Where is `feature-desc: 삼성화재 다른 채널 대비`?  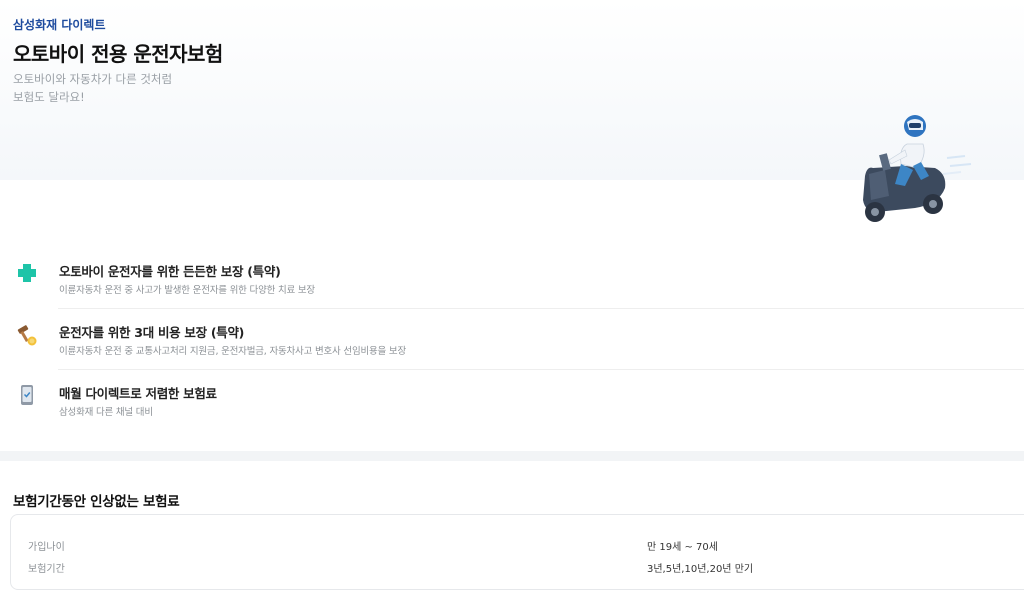
feature-desc: 삼성화재 다른 채널 대비 is located at coordinates (106, 412).